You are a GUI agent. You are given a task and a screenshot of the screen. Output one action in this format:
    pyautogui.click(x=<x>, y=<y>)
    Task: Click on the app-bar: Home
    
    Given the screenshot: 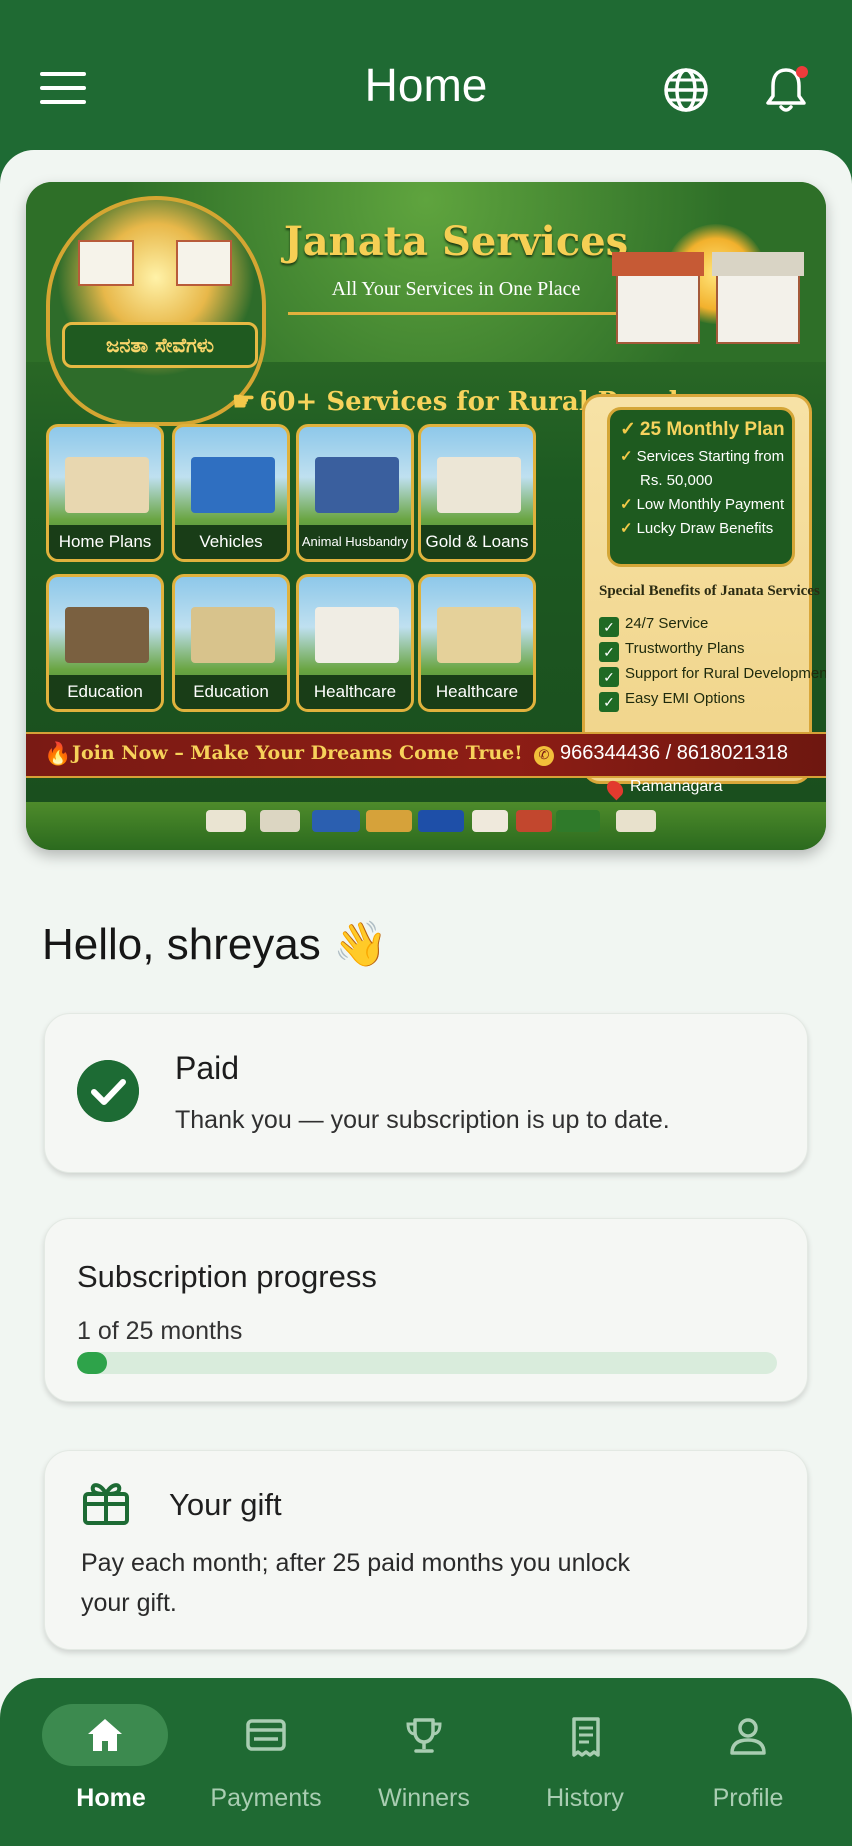 What is the action you would take?
    pyautogui.click(x=426, y=75)
    